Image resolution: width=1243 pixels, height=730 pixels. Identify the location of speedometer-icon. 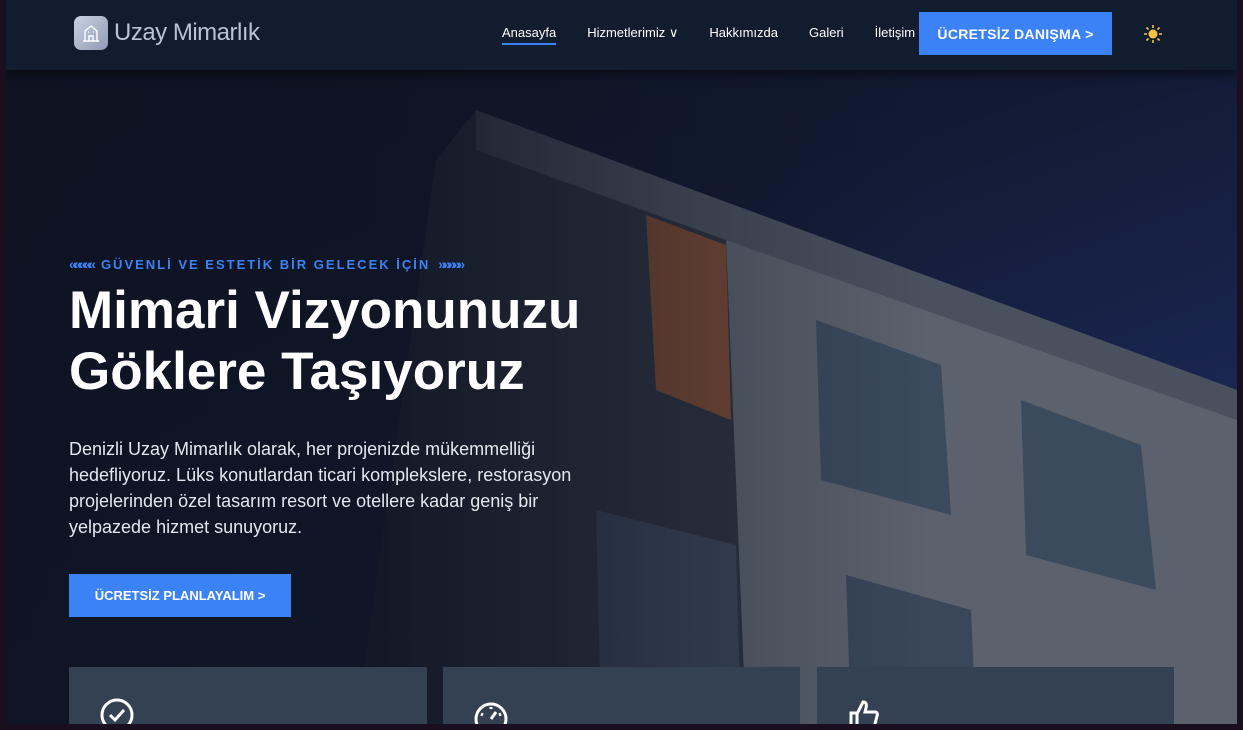
(491, 713).